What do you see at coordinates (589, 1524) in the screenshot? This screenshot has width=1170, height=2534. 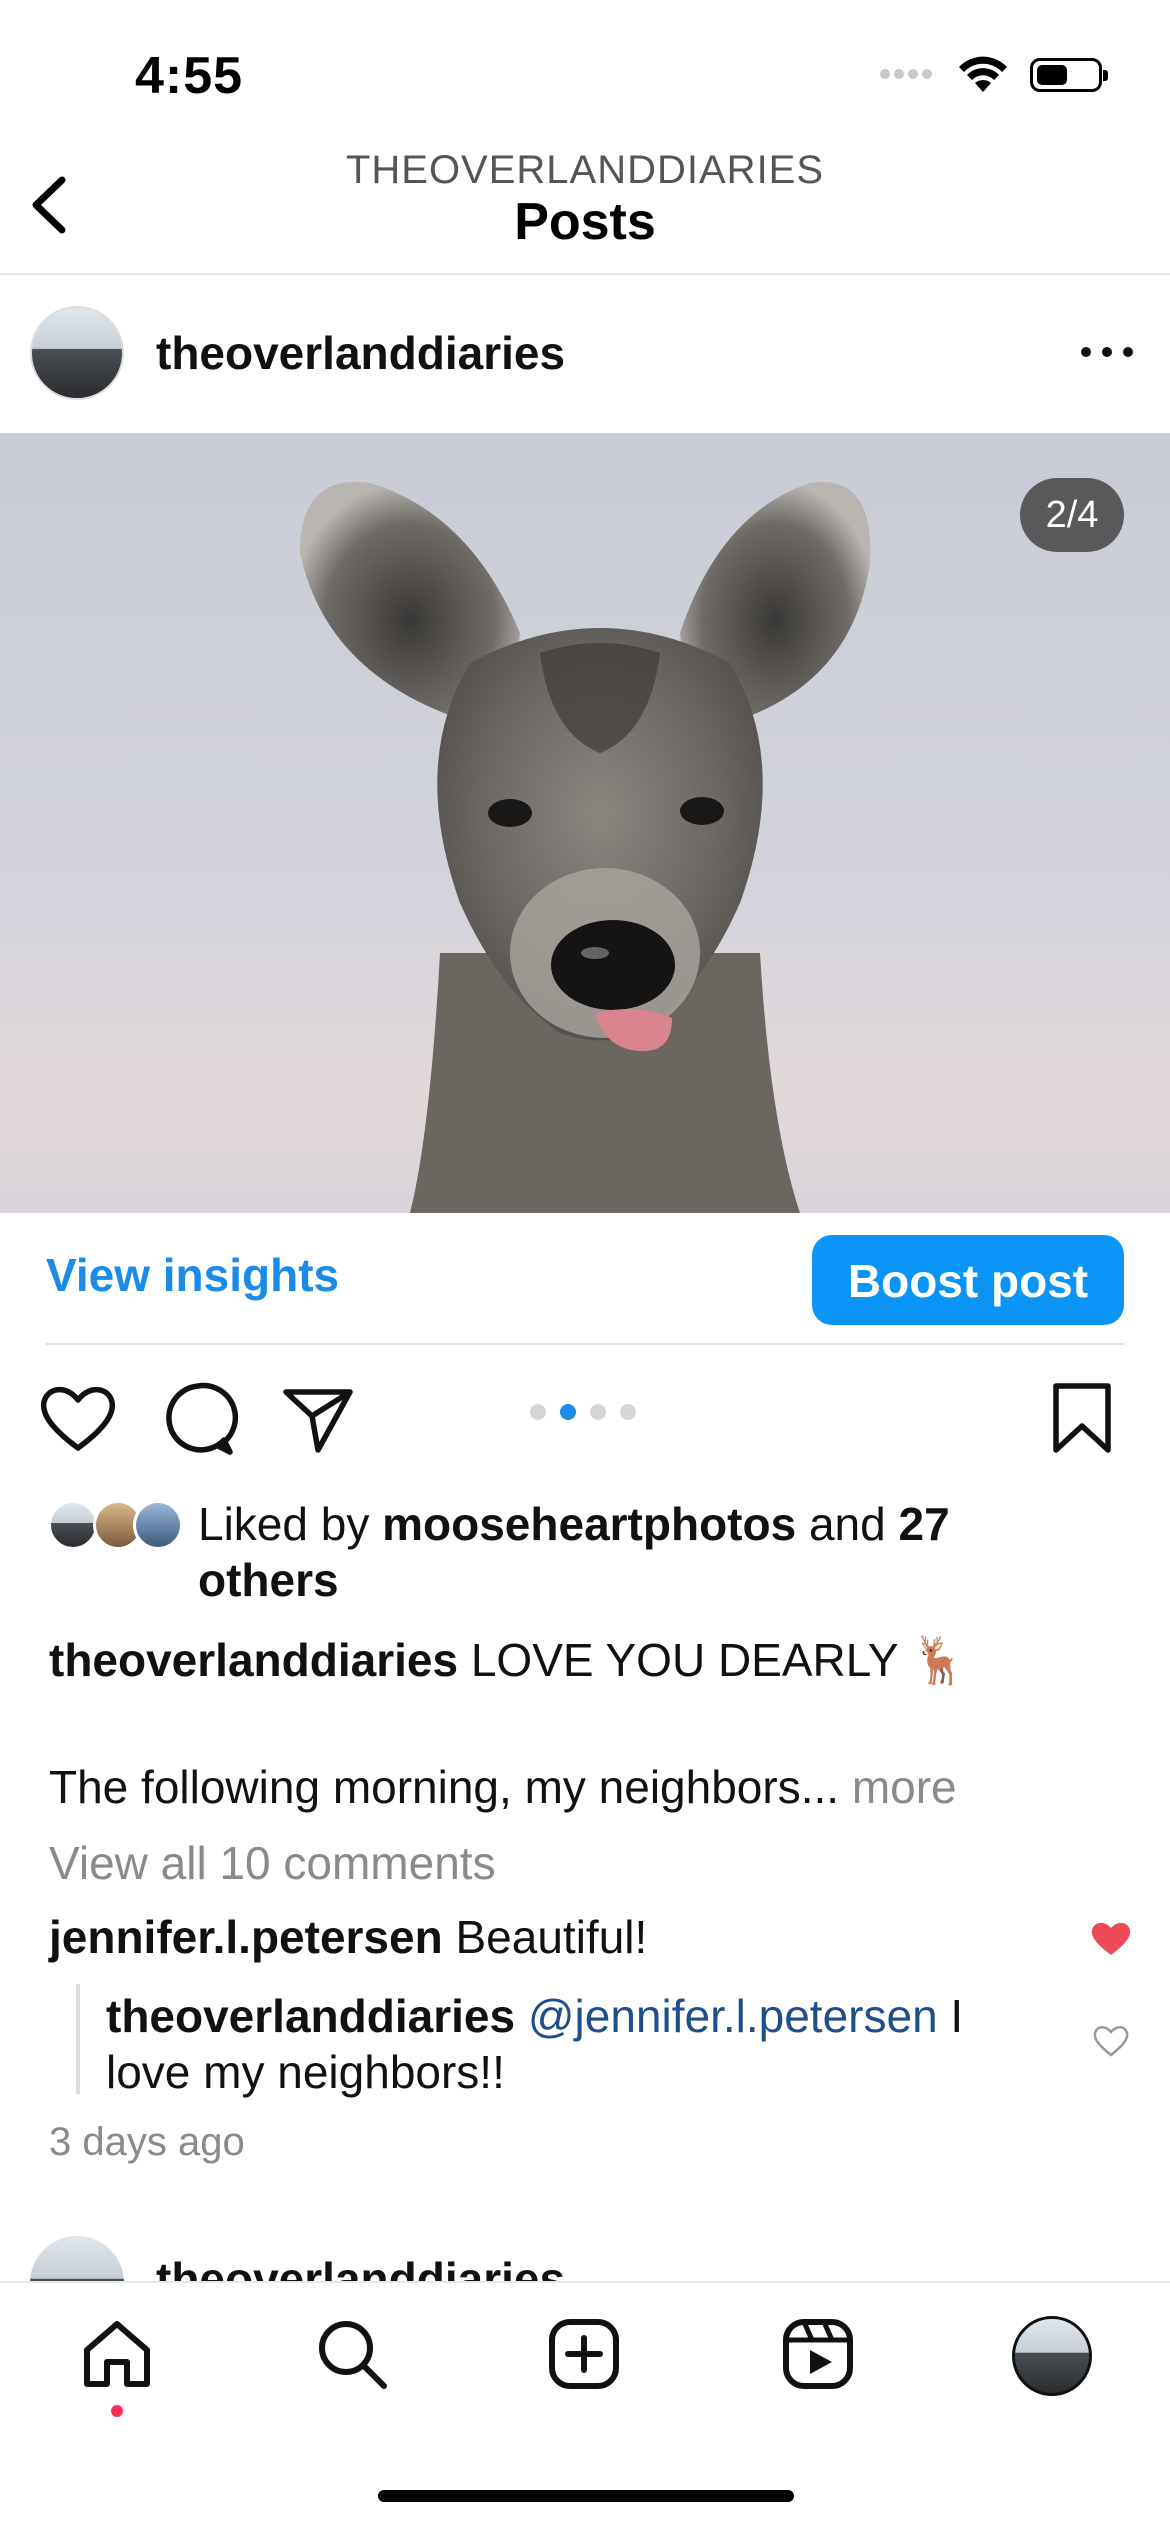 I see `liker-username: mooseheartphotos` at bounding box center [589, 1524].